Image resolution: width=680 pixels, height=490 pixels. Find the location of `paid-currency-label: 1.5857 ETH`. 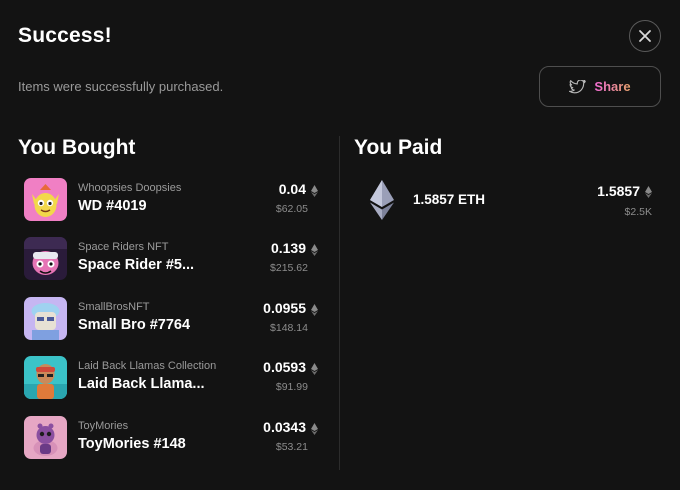

paid-currency-label: 1.5857 ETH is located at coordinates (449, 199).